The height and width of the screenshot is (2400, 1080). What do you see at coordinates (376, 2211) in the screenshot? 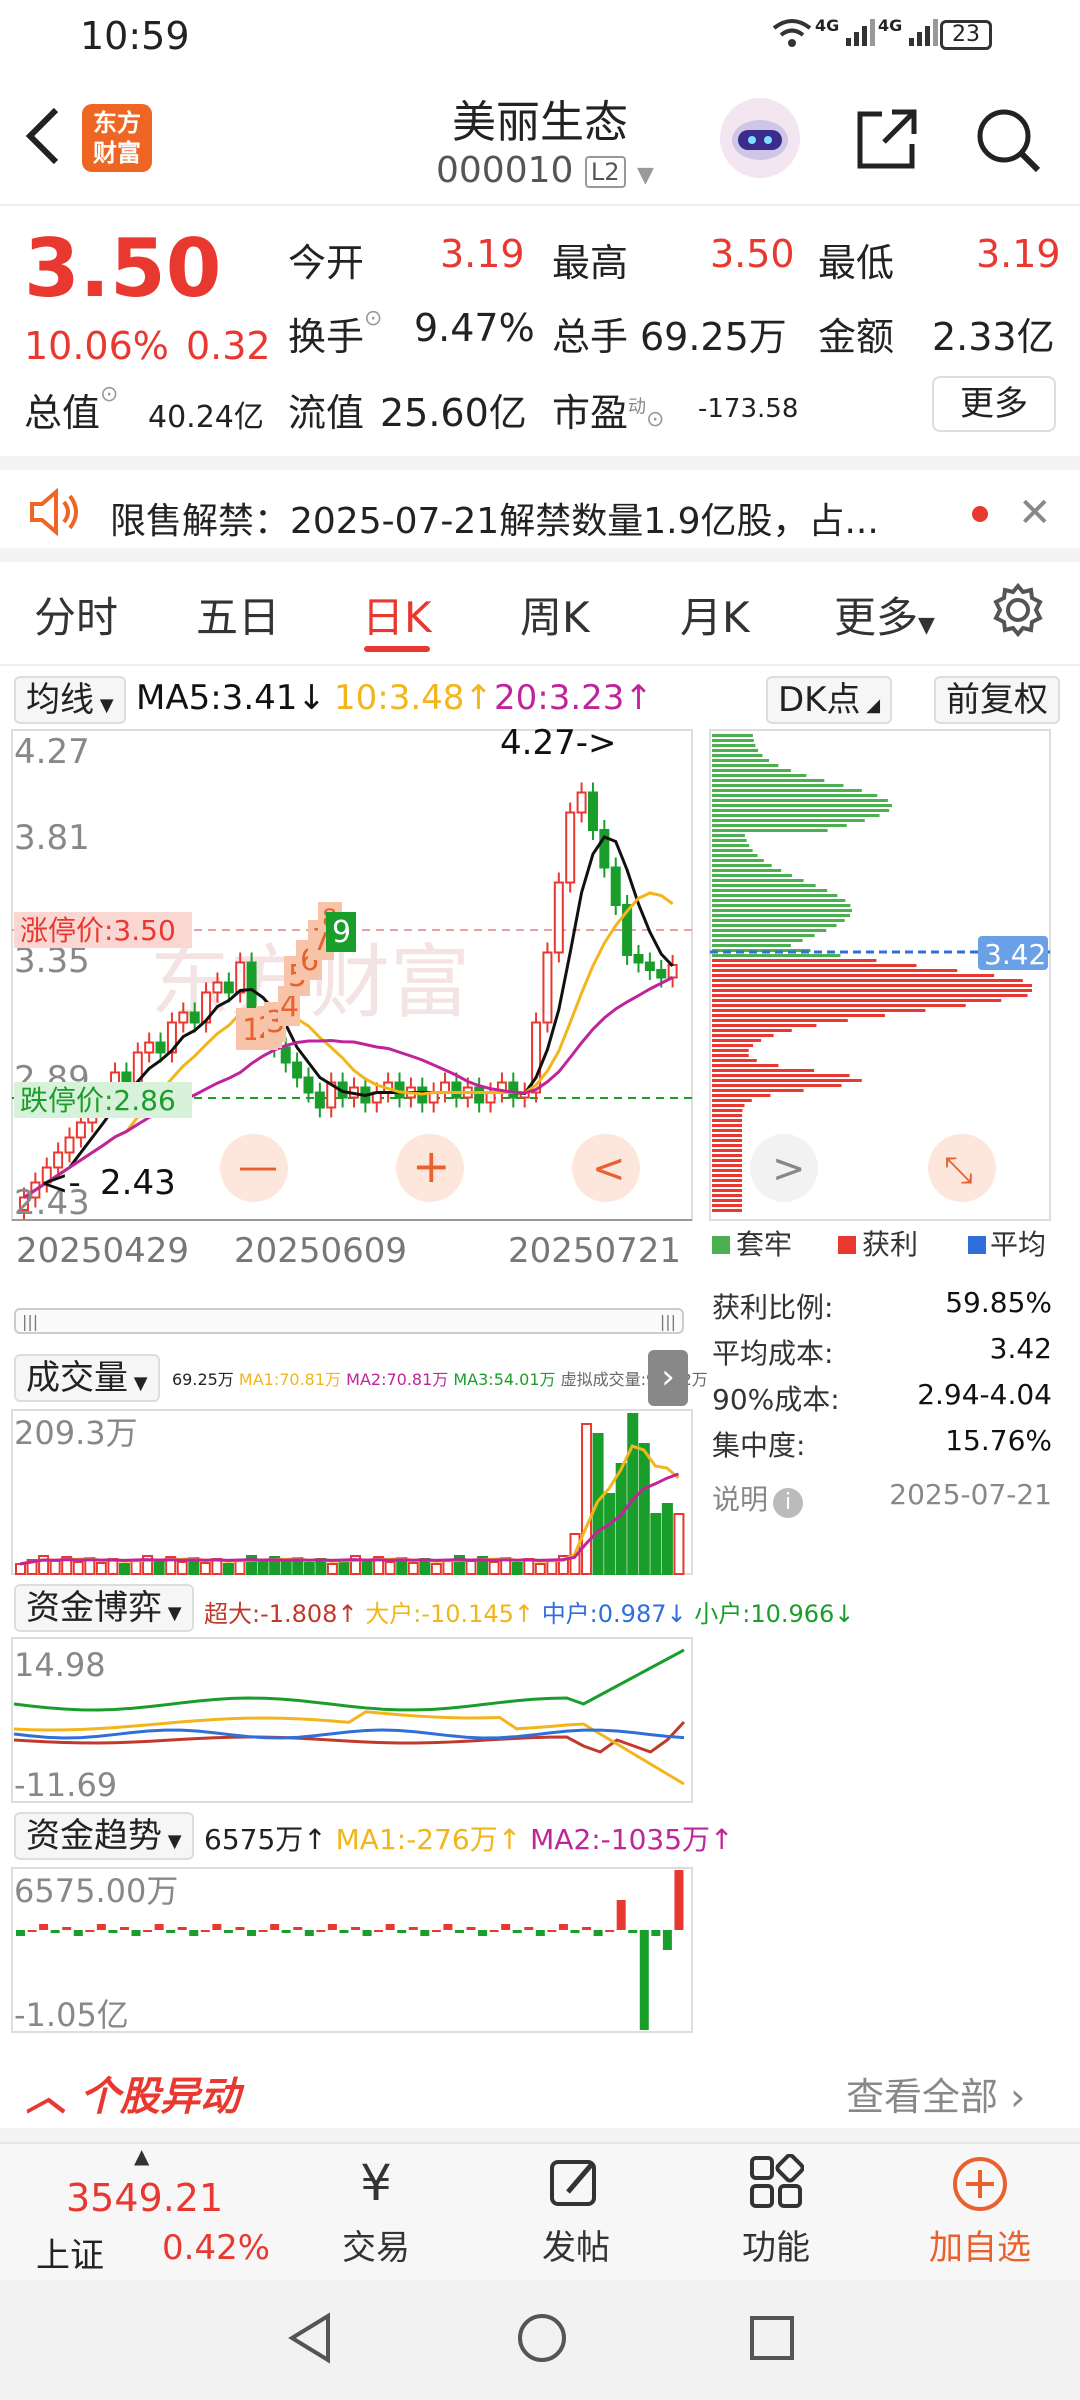
I see `nav-trade: ¥ 交易` at bounding box center [376, 2211].